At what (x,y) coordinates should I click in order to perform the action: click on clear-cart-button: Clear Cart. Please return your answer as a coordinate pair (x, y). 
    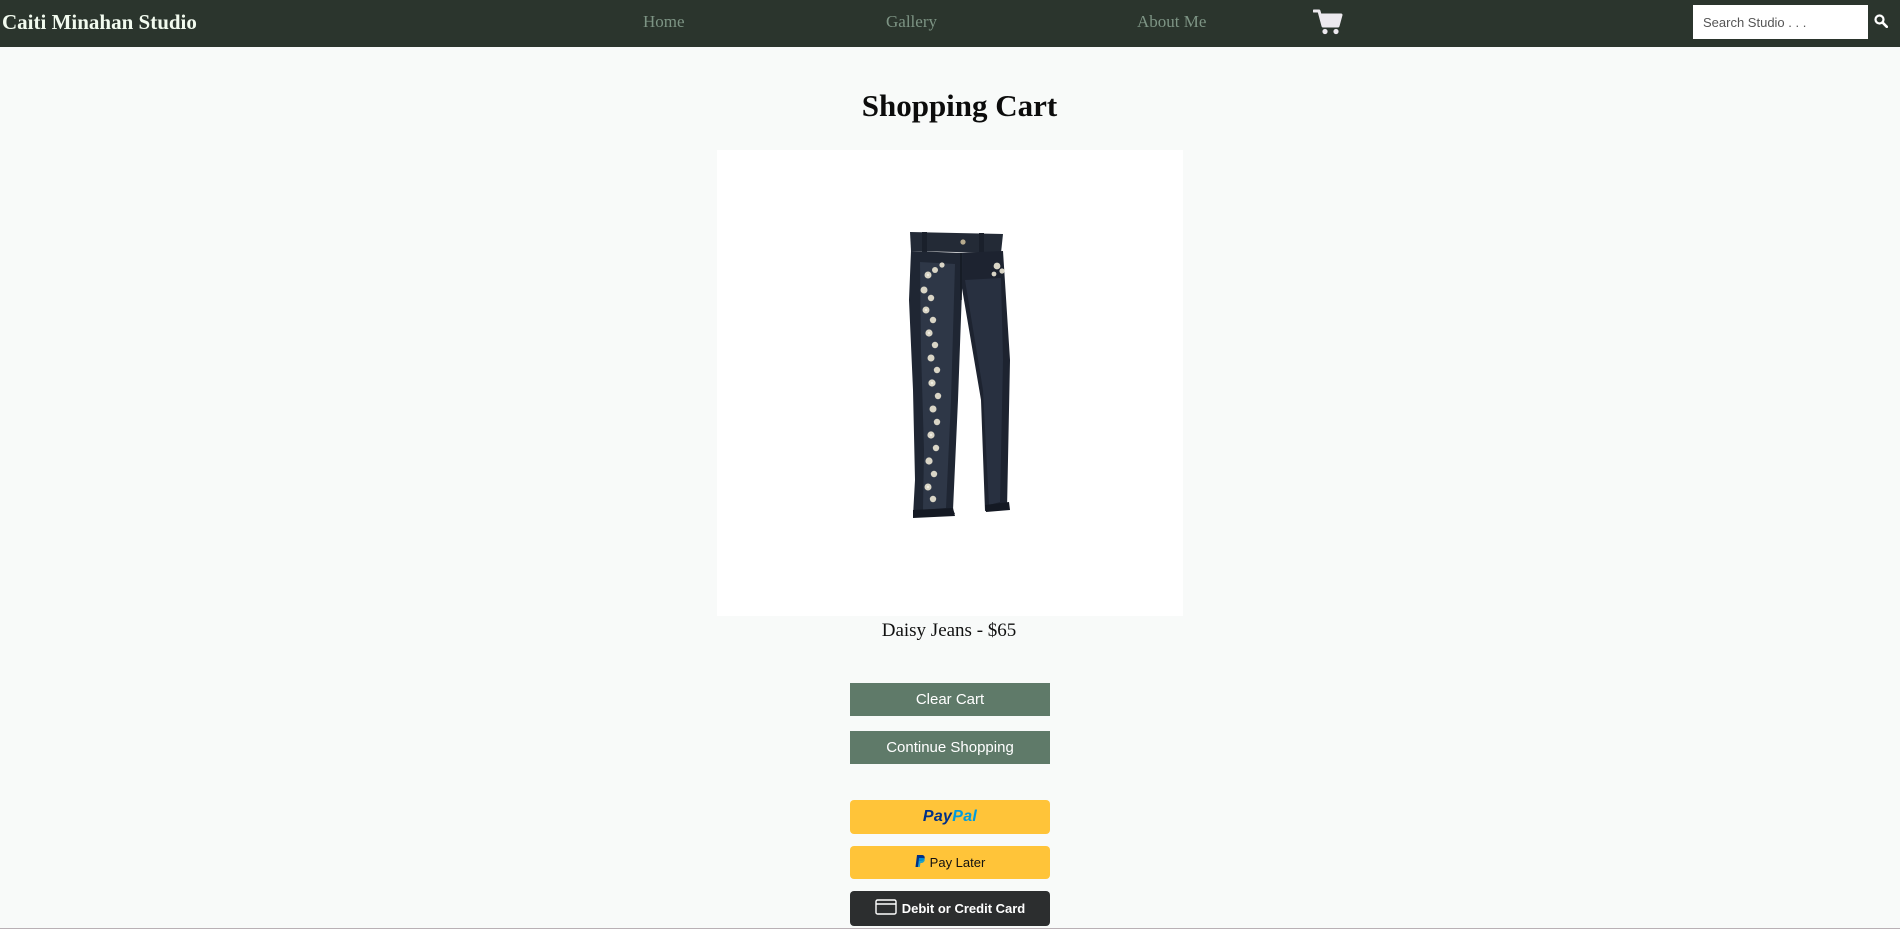
    Looking at the image, I should click on (950, 699).